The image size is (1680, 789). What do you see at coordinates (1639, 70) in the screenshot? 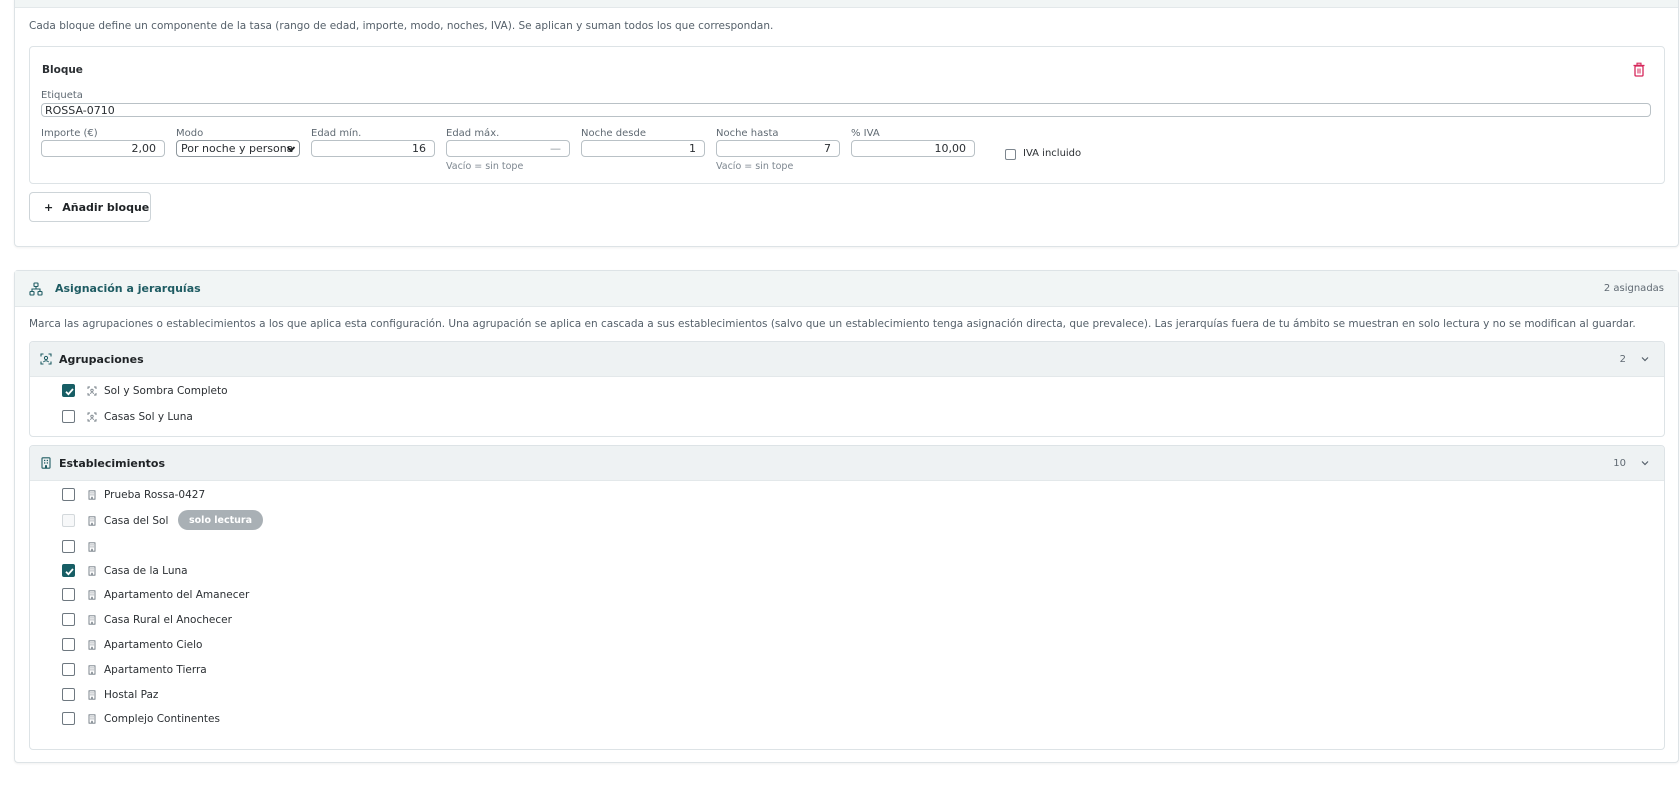
I see `trash-icon` at bounding box center [1639, 70].